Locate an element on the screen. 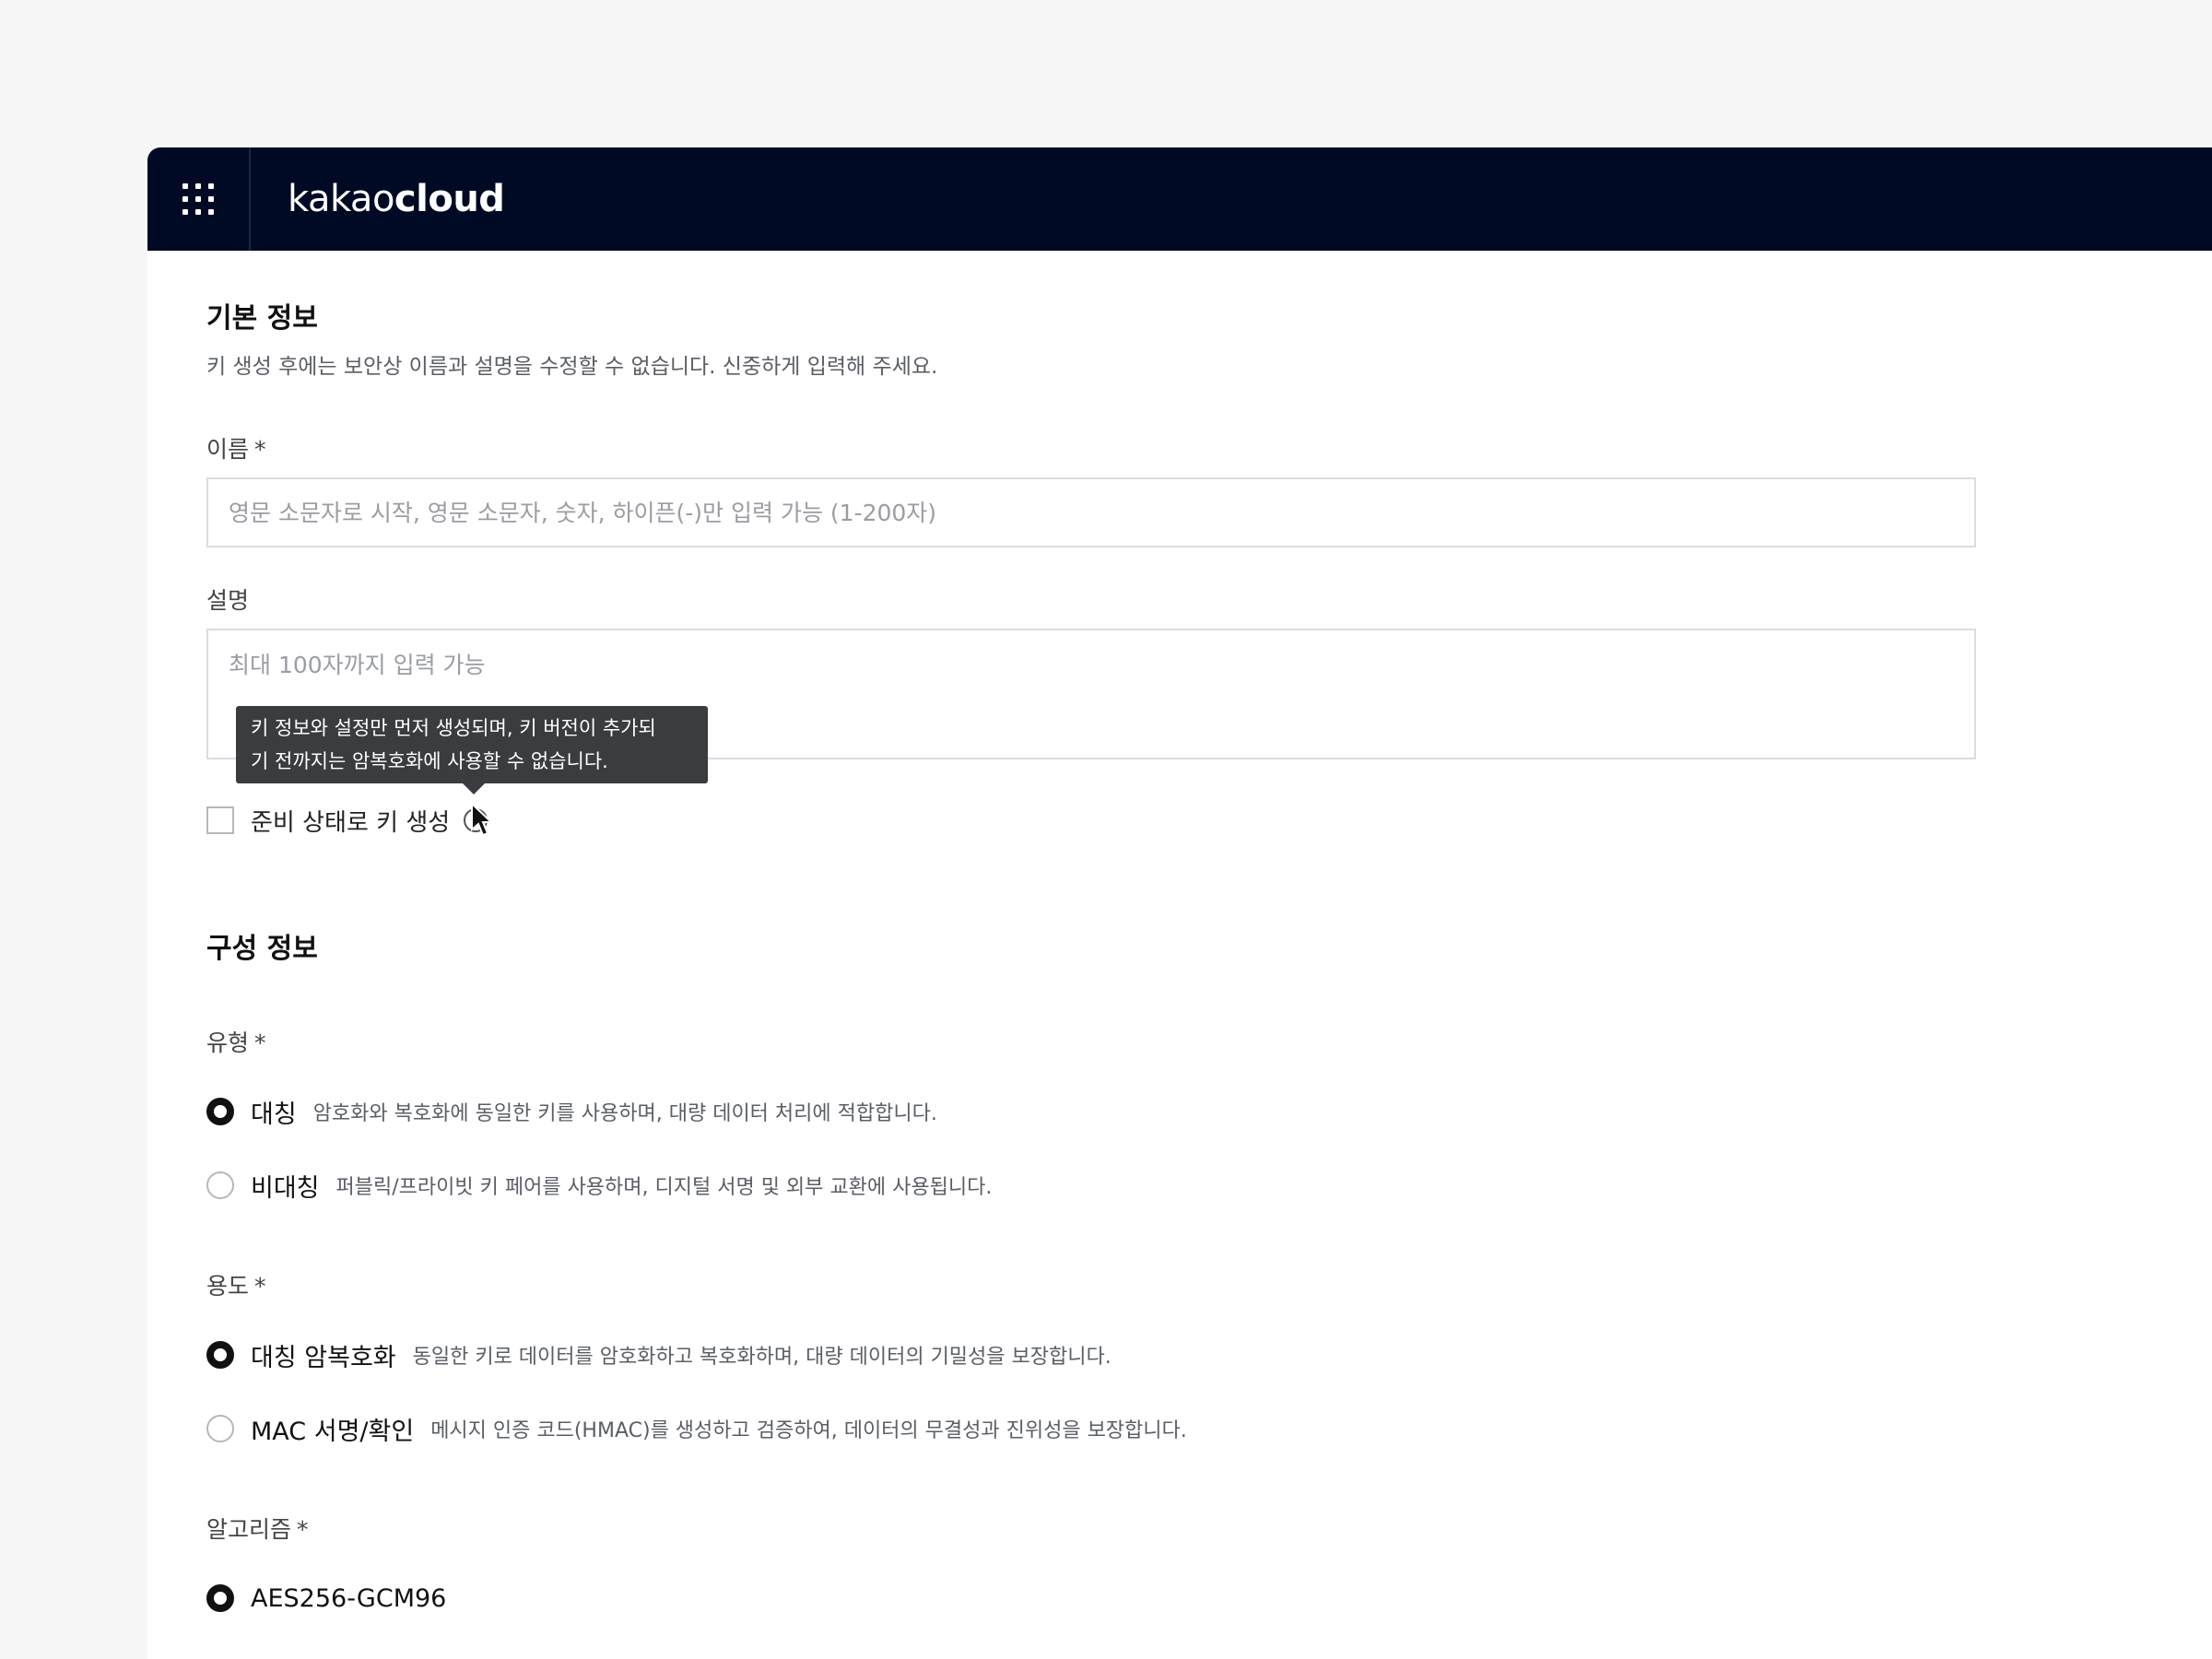  basic-info-title: 기본 정보 is located at coordinates (262, 318).